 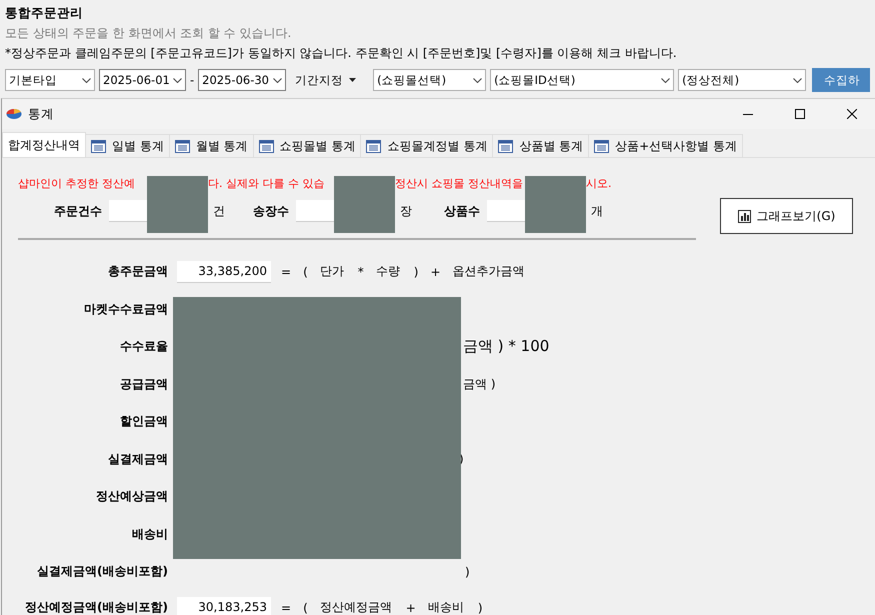 What do you see at coordinates (137, 459) in the screenshot?
I see `amount-label: 실결제금액` at bounding box center [137, 459].